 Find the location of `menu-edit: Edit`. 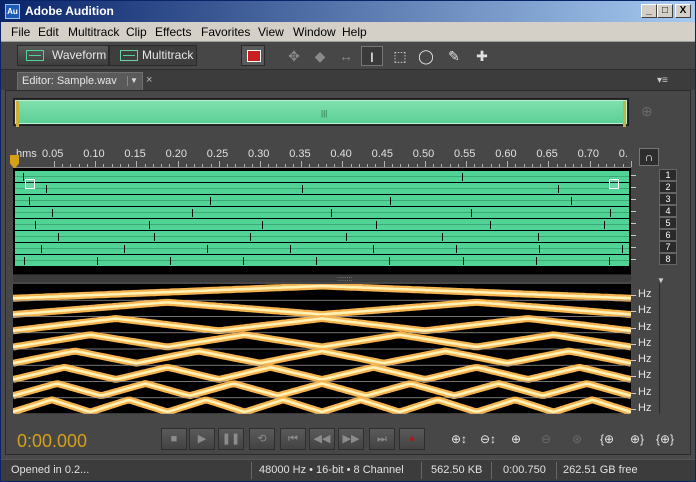

menu-edit: Edit is located at coordinates (48, 32).